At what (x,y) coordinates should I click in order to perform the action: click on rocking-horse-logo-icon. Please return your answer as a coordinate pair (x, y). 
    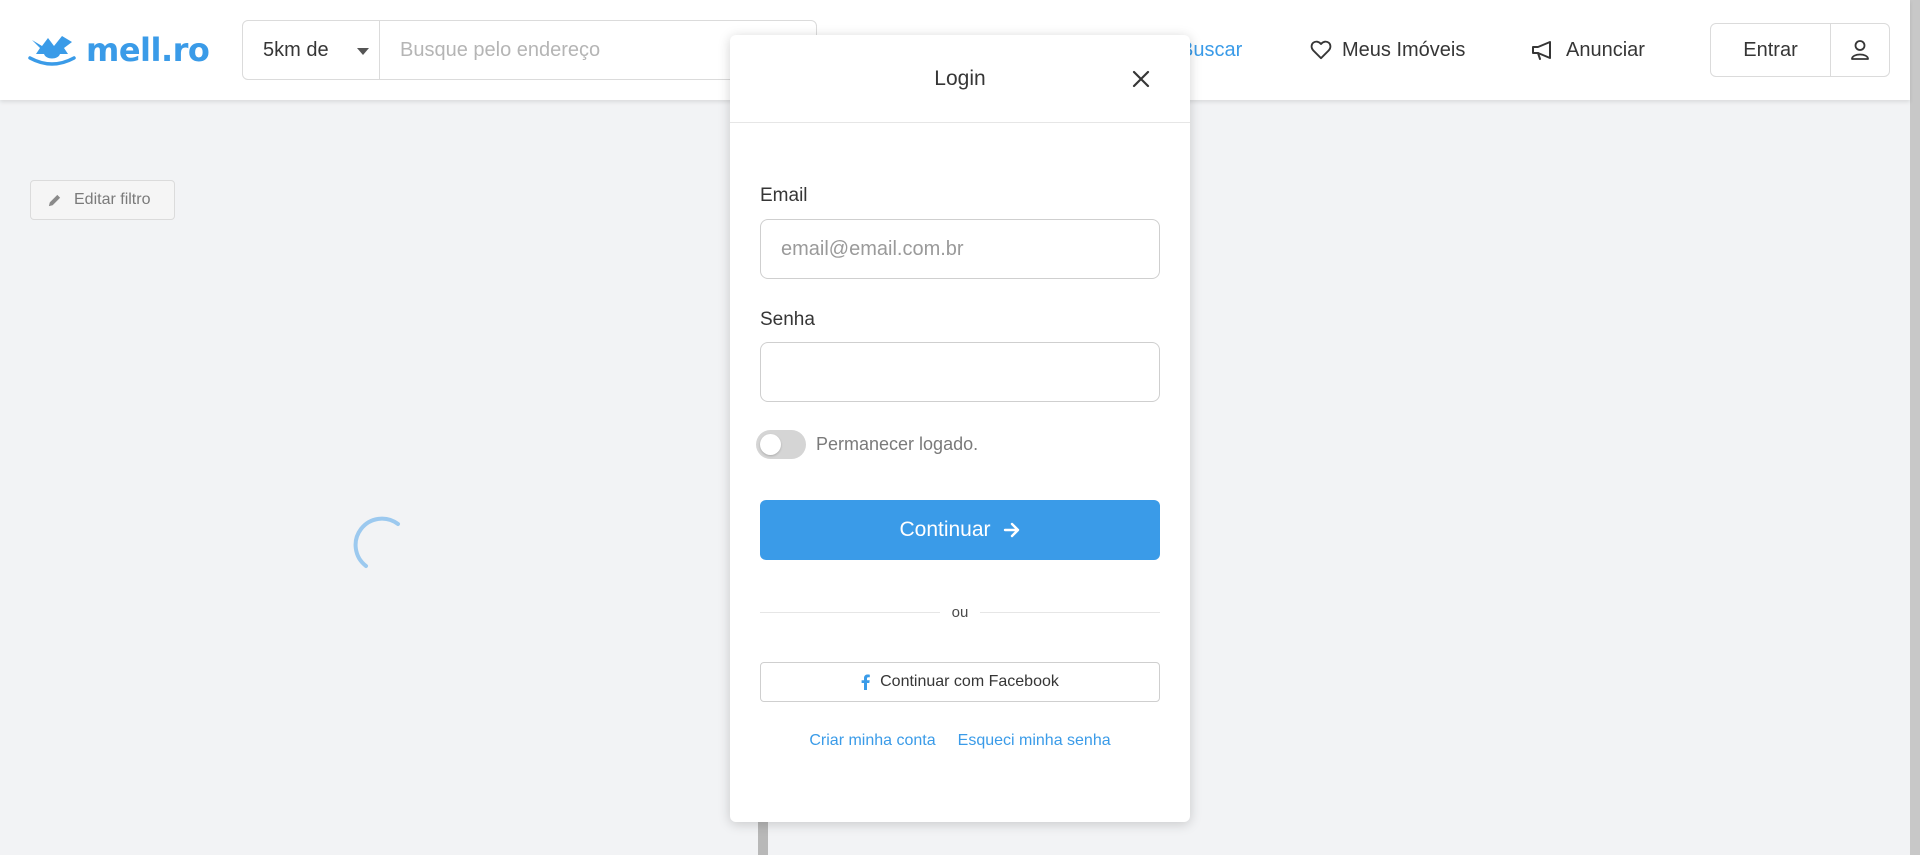
    Looking at the image, I should click on (52, 51).